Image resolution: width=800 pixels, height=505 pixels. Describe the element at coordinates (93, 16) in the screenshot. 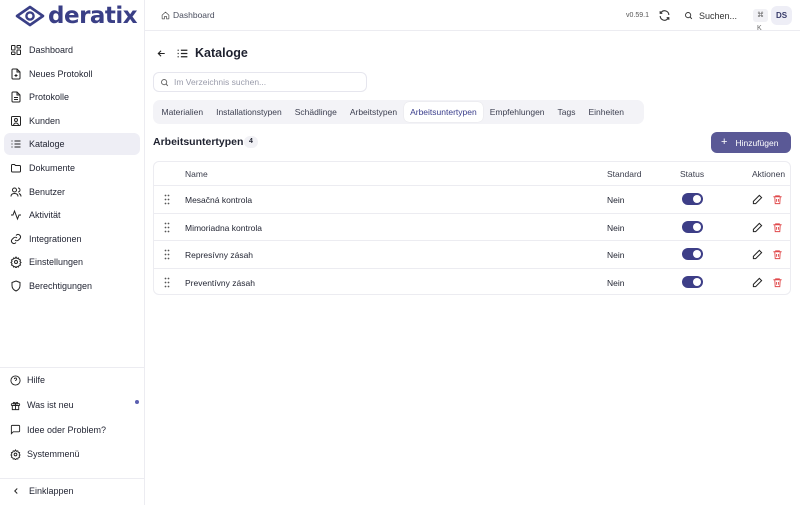

I see `brand-name: deratix` at that location.